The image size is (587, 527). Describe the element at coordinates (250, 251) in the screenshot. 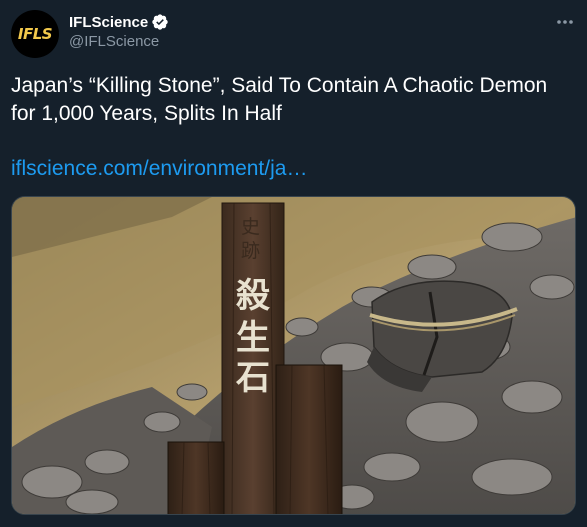

I see `signpost-top-char-2: 跡` at that location.